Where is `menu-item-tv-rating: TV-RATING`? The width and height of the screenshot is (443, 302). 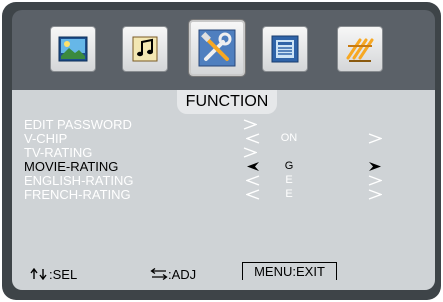
menu-item-tv-rating: TV-RATING is located at coordinates (224, 152).